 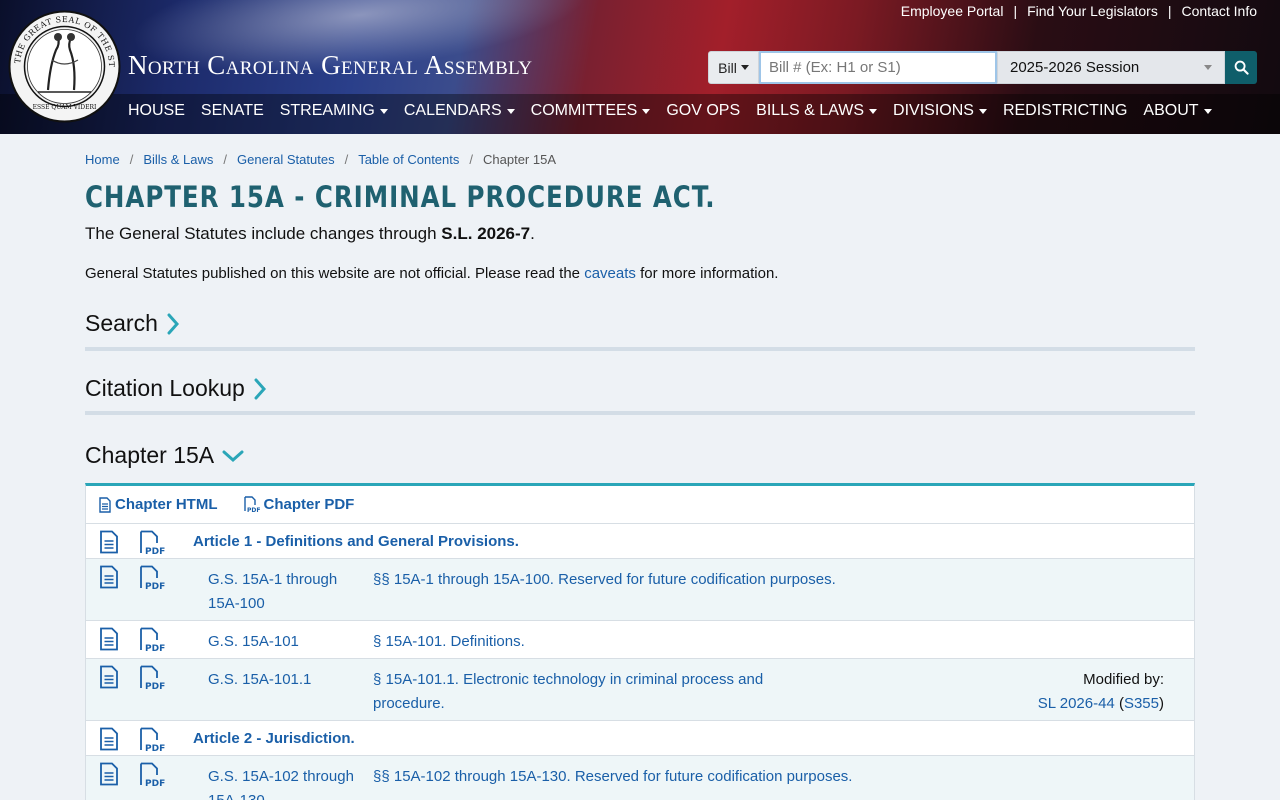 What do you see at coordinates (1220, 11) in the screenshot?
I see `contact-info-link: Contact Info` at bounding box center [1220, 11].